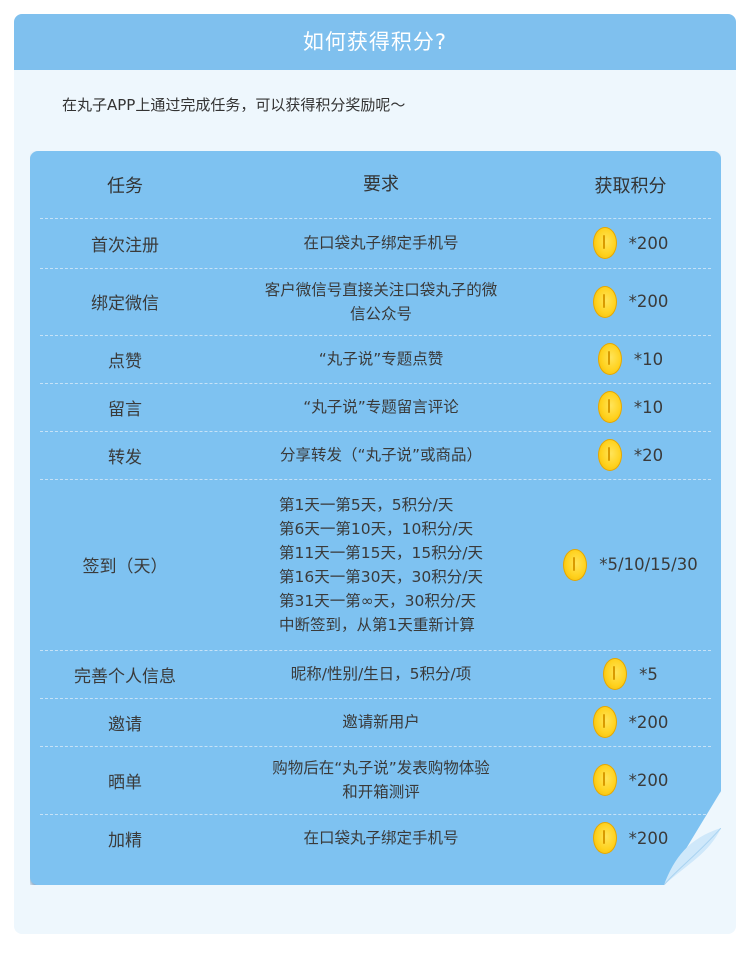 The height and width of the screenshot is (955, 750). I want to click on task-name: 完善个人信息, so click(125, 676).